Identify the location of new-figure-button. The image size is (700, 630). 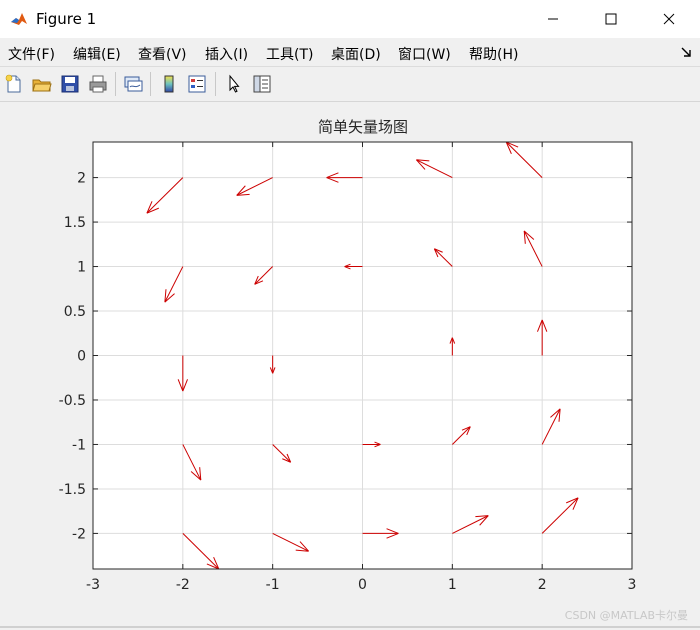
(14, 84).